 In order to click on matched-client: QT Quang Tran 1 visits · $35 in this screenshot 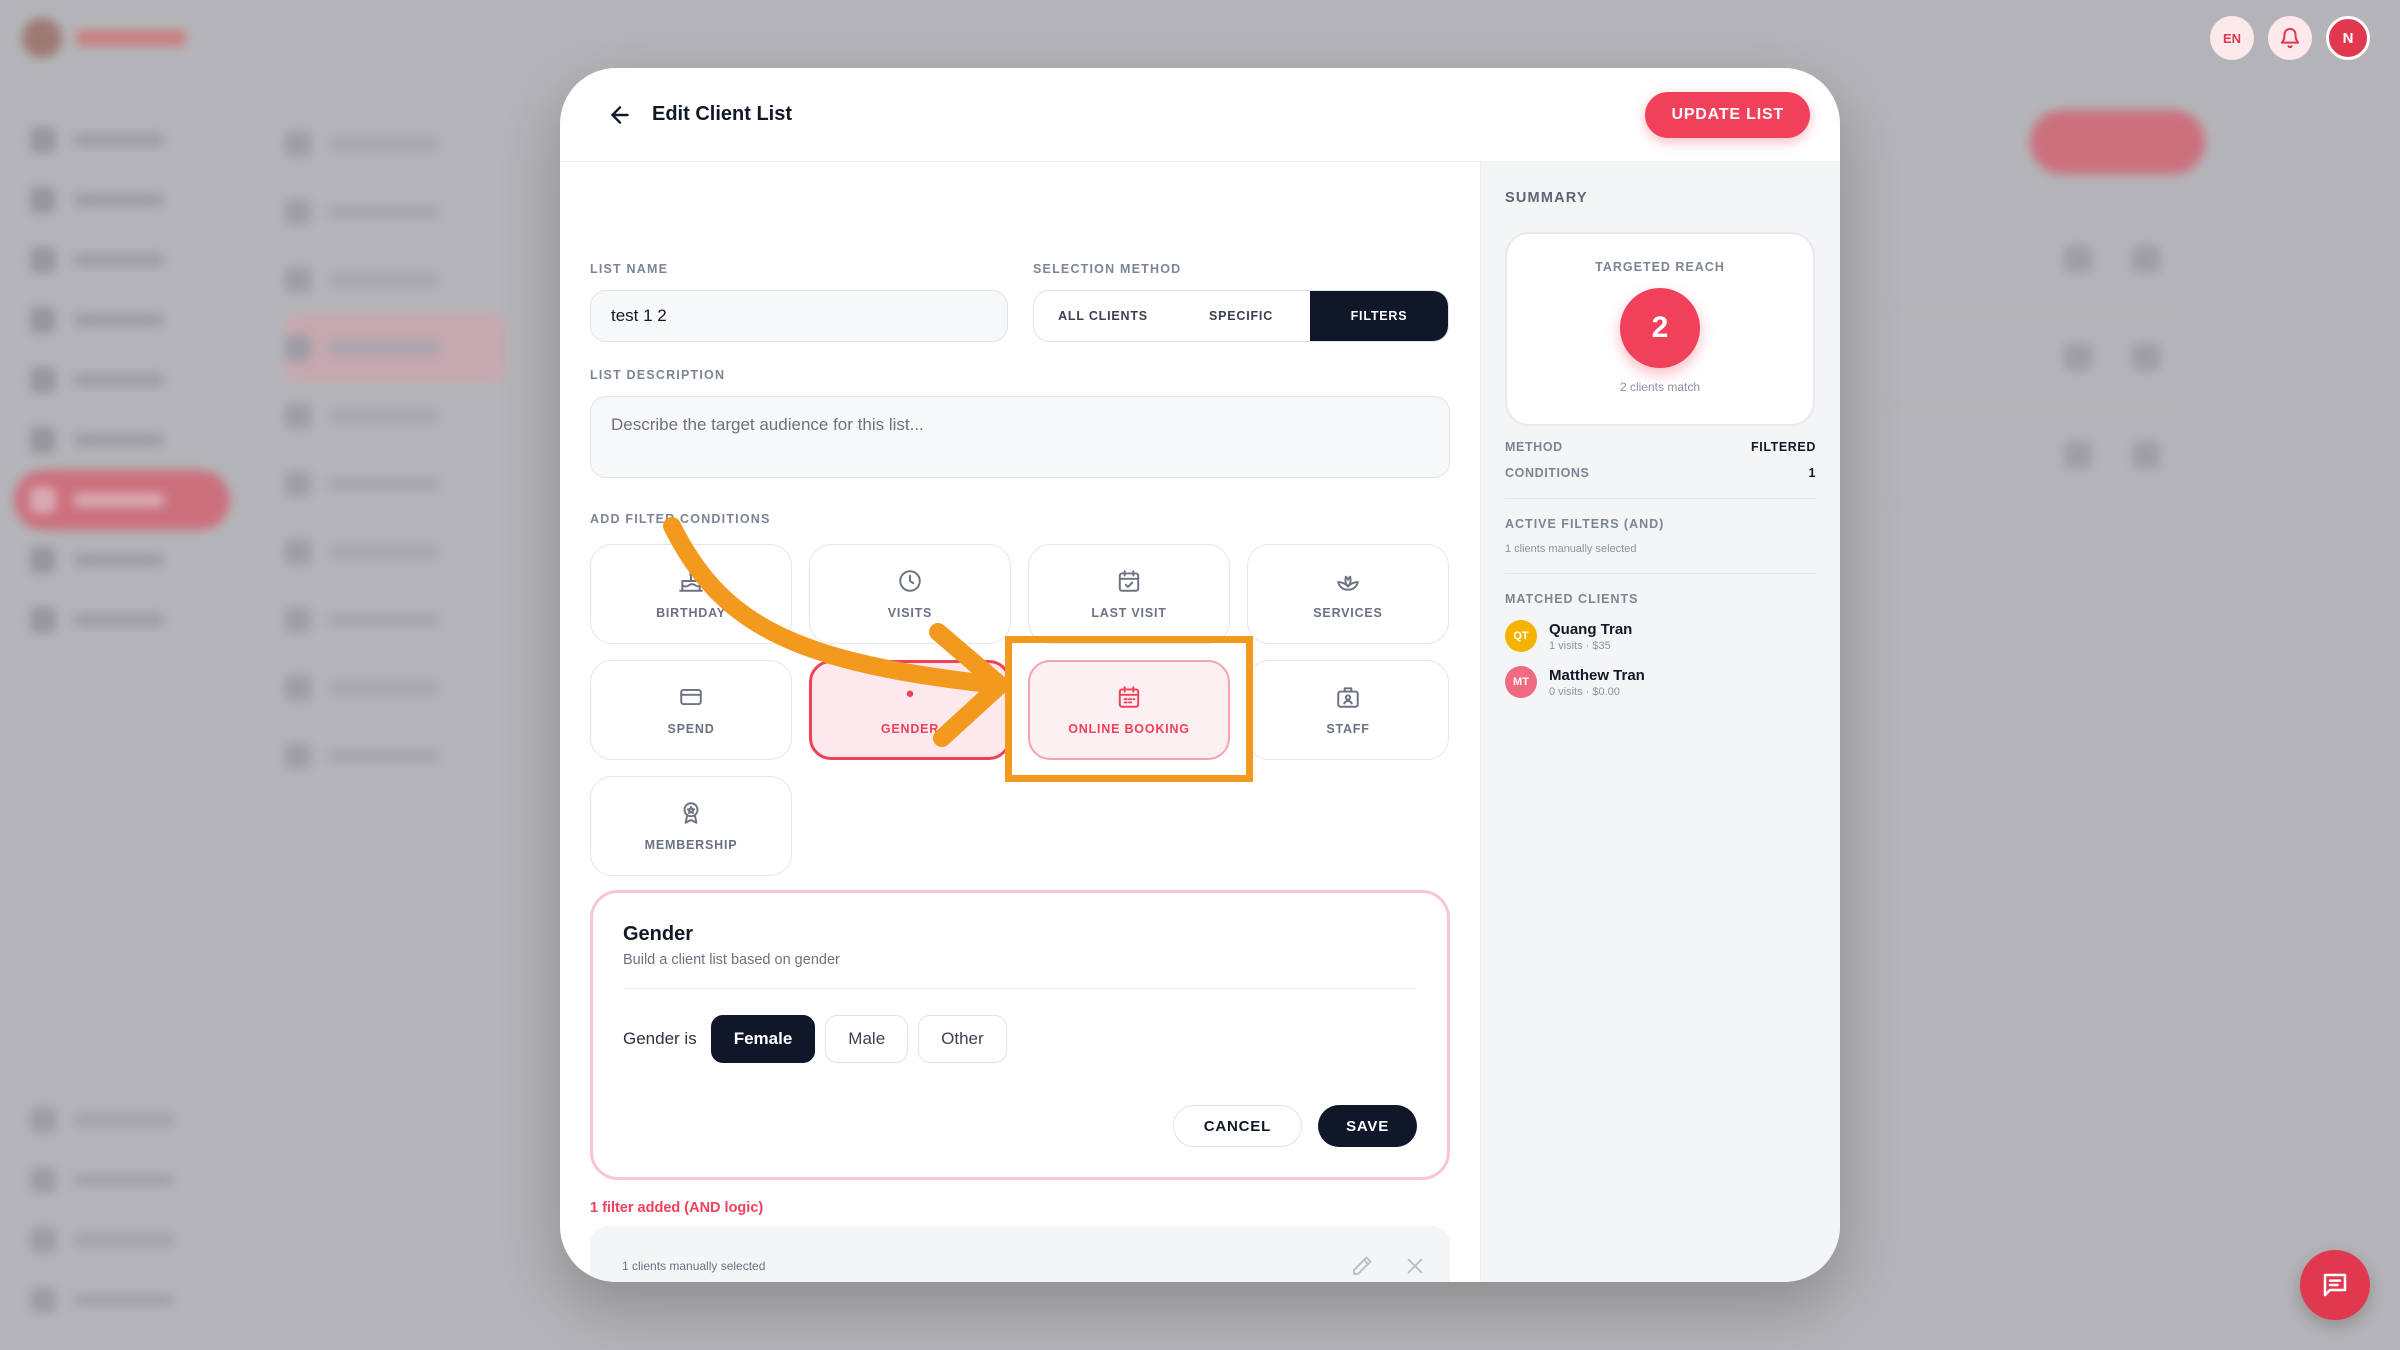, I will do `click(1660, 636)`.